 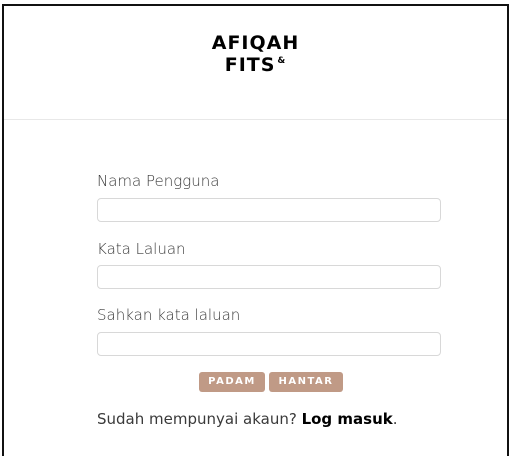 What do you see at coordinates (269, 277) in the screenshot?
I see `password-input` at bounding box center [269, 277].